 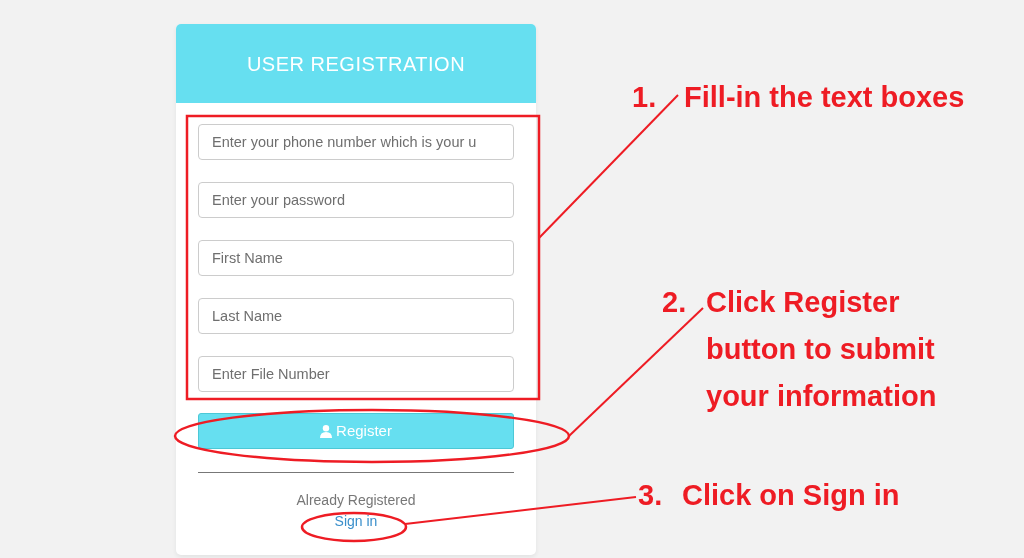 I want to click on step-instruction: Fill-in the text boxes, so click(x=824, y=97).